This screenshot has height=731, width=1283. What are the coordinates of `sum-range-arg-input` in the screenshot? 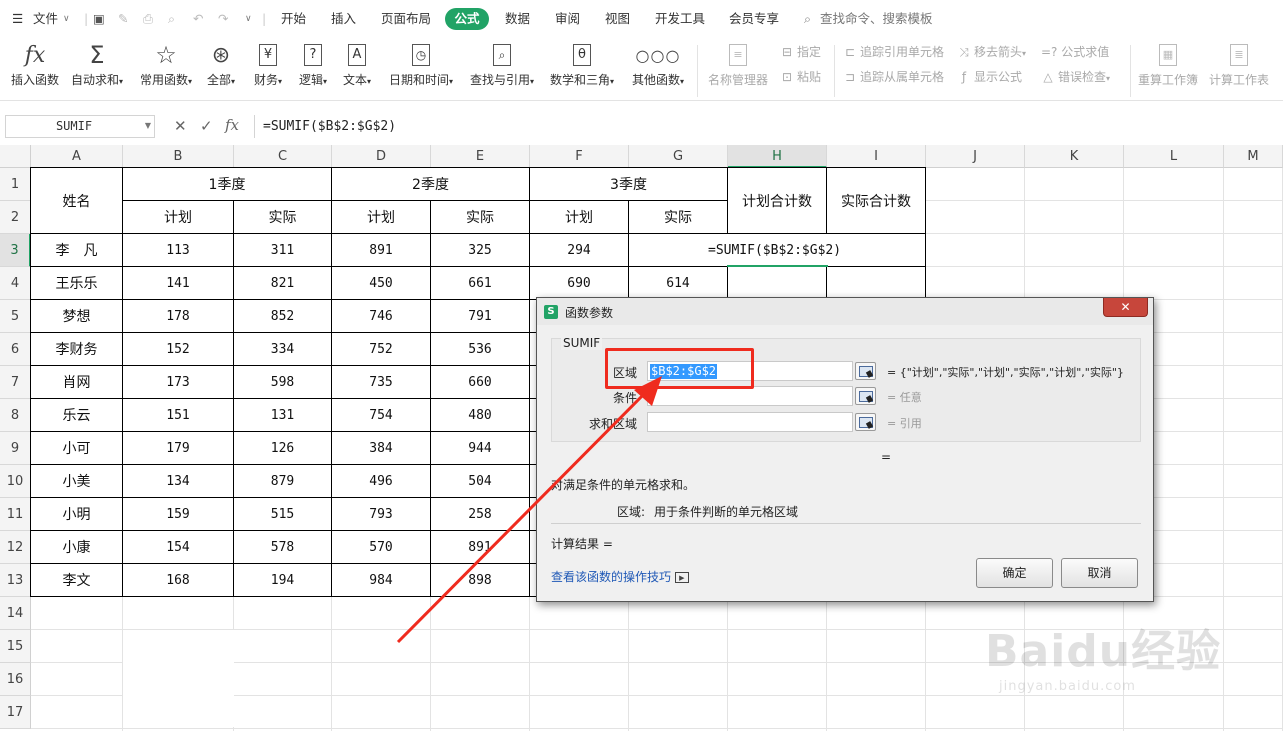 It's located at (750, 422).